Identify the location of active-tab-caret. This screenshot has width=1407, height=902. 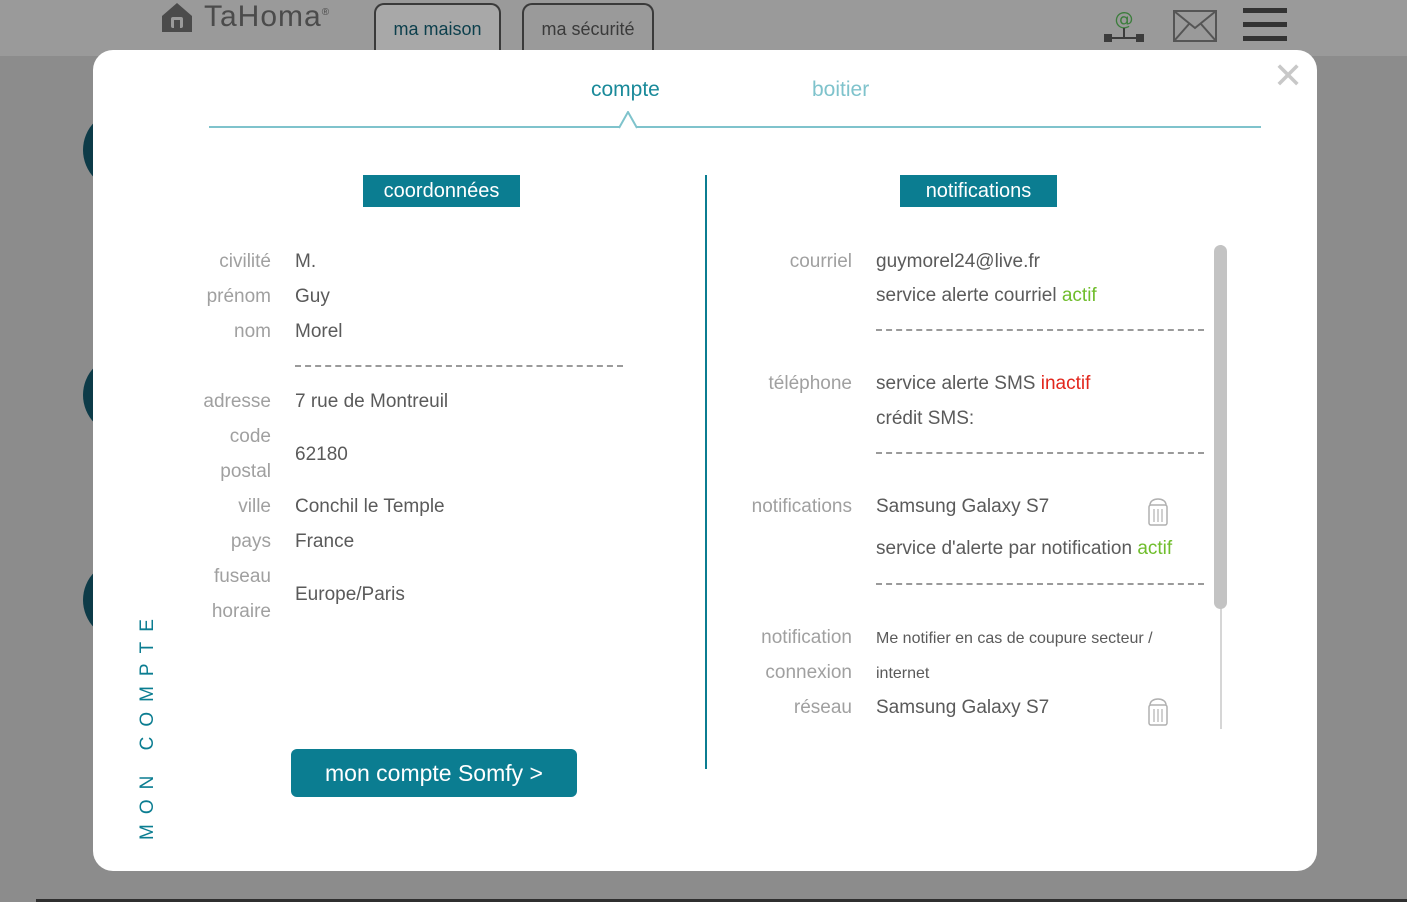
(628, 120).